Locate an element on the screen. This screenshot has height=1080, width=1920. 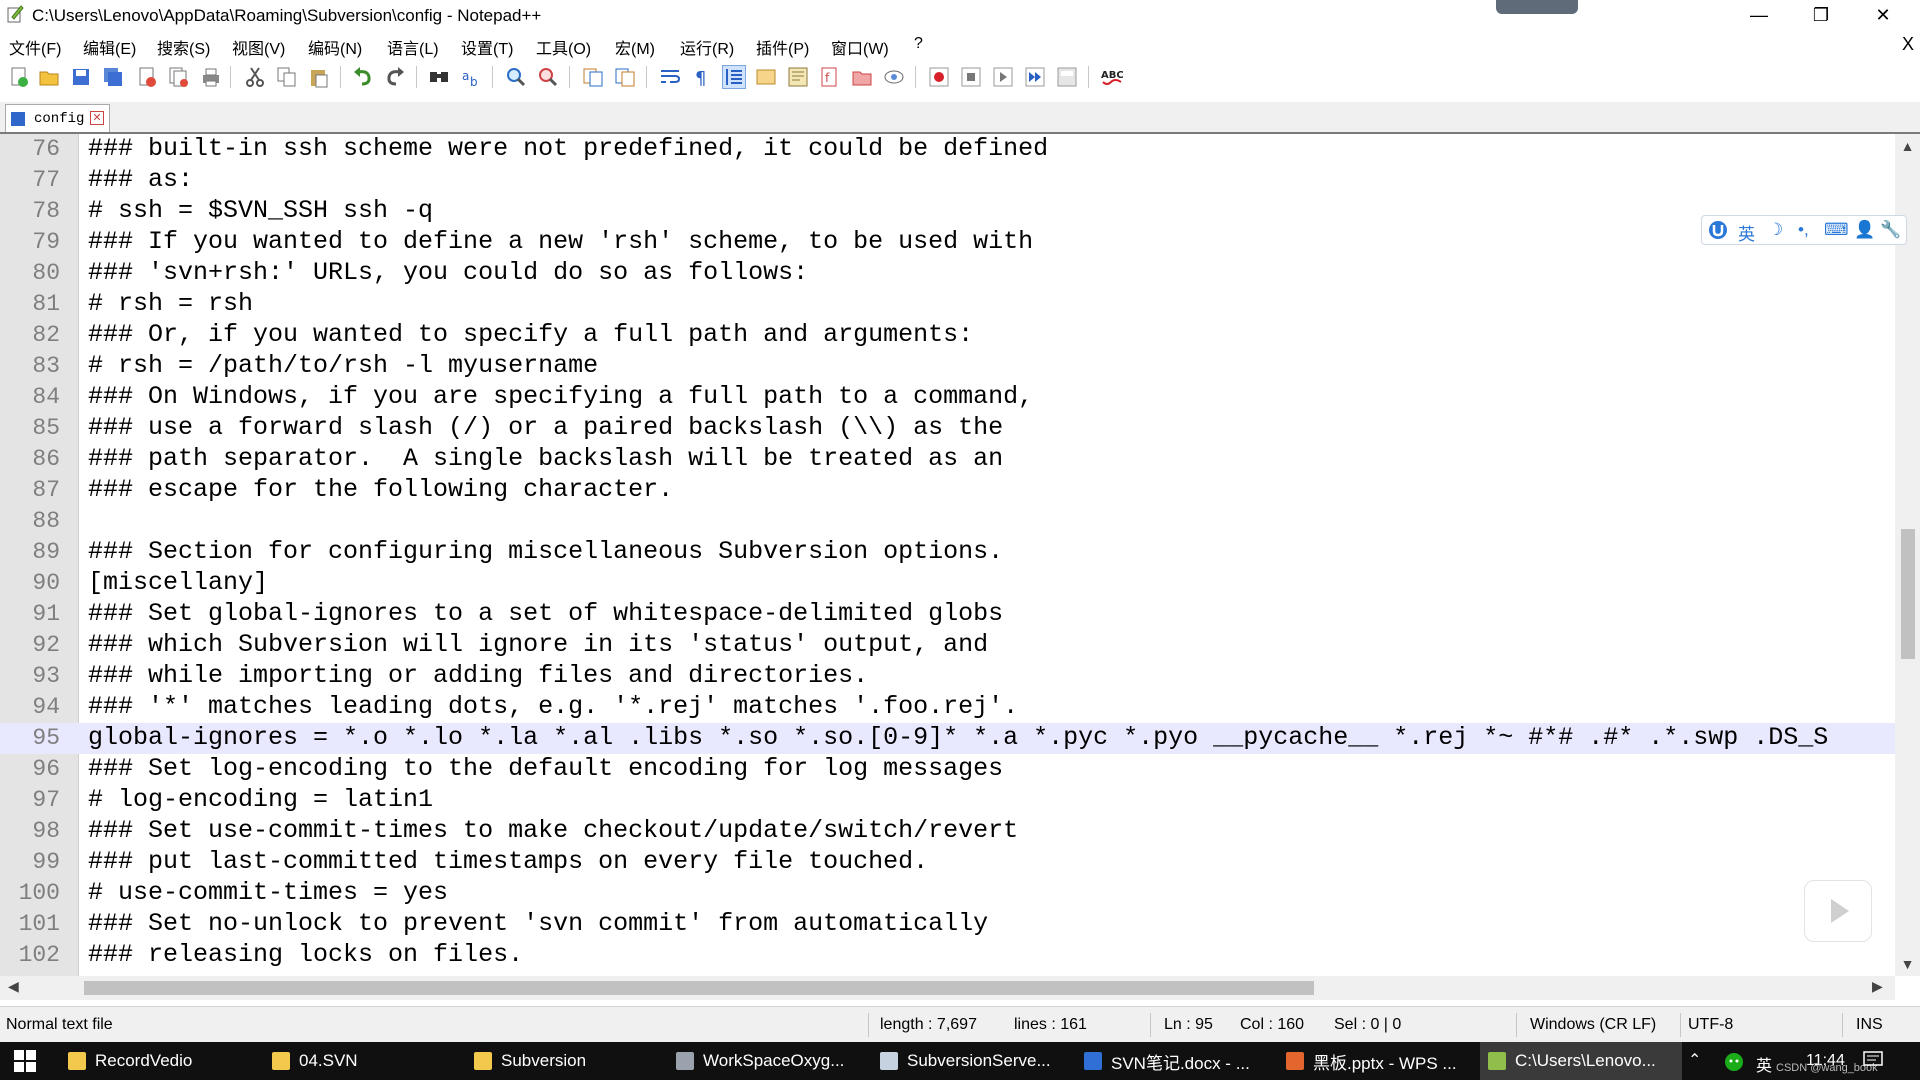
line-text: ### escape for the following character. is located at coordinates (380, 489).